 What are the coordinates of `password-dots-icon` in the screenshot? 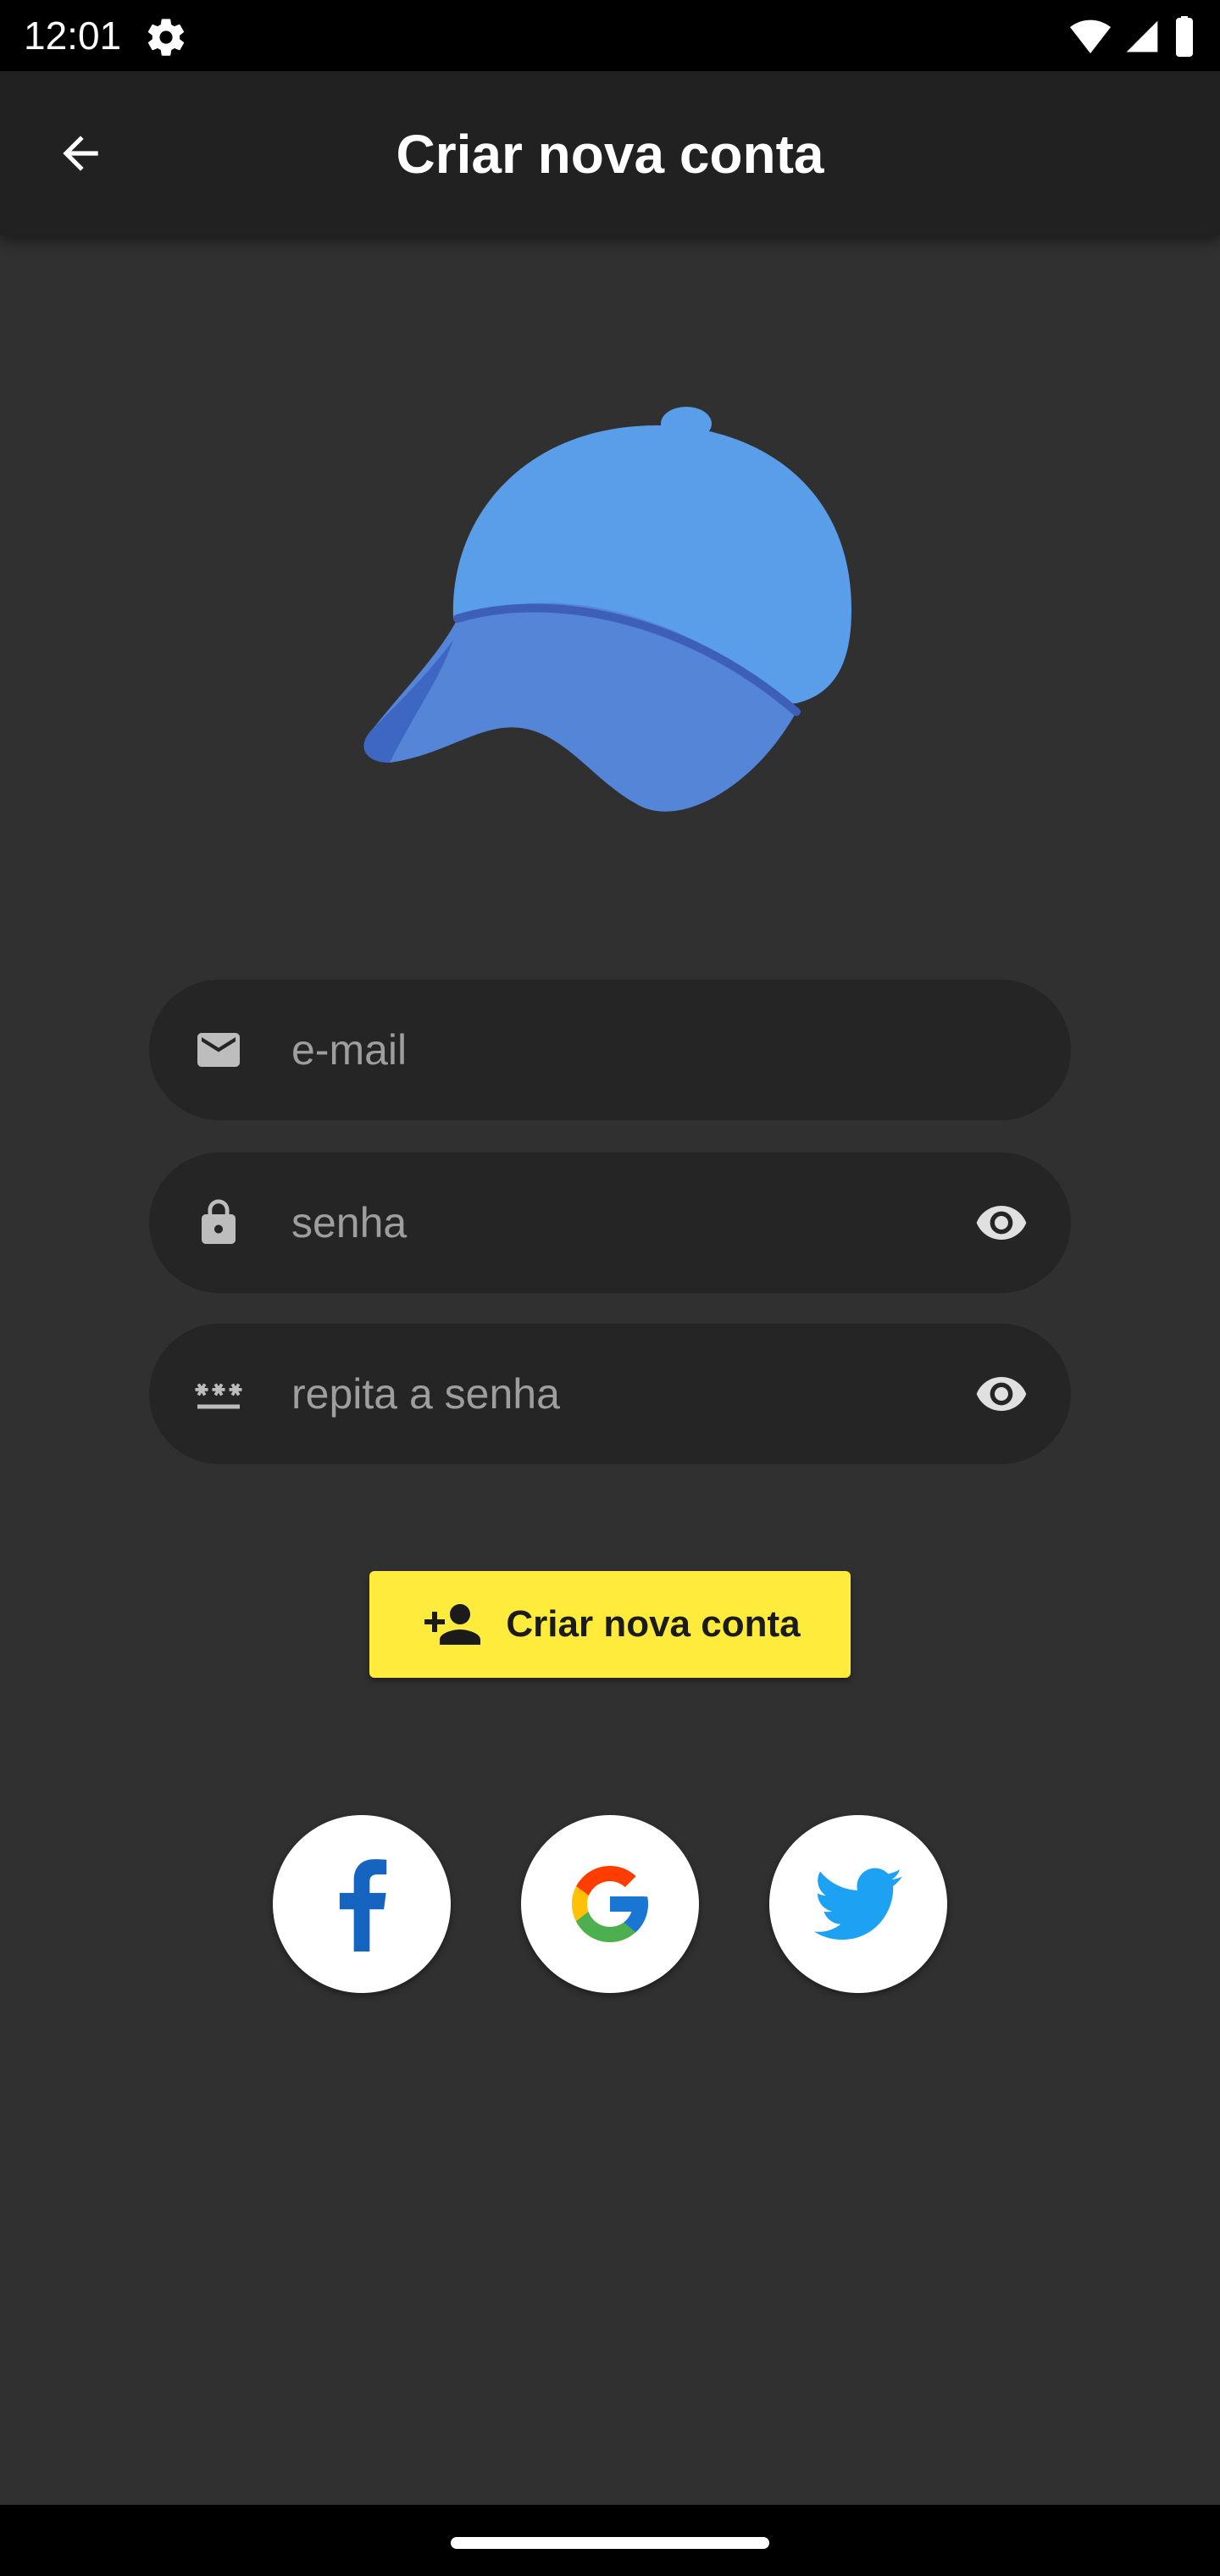 It's located at (218, 1396).